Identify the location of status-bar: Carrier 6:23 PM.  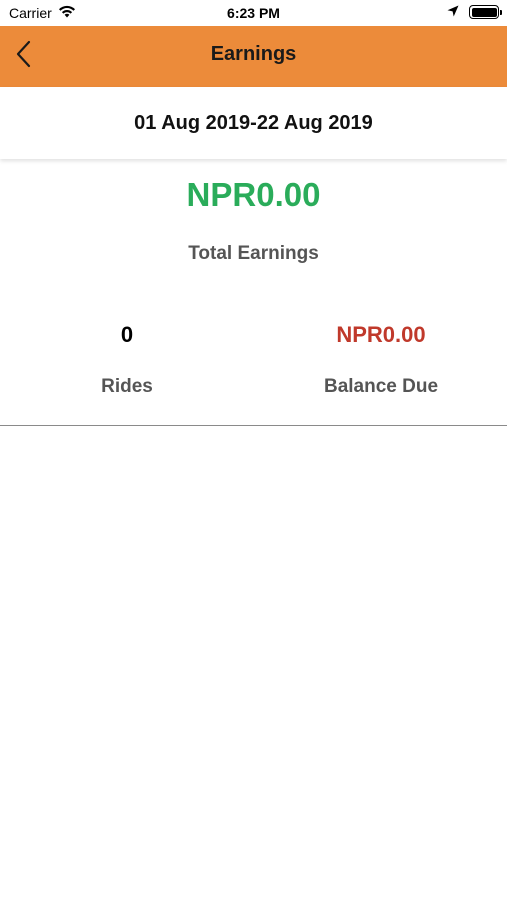
(253, 13).